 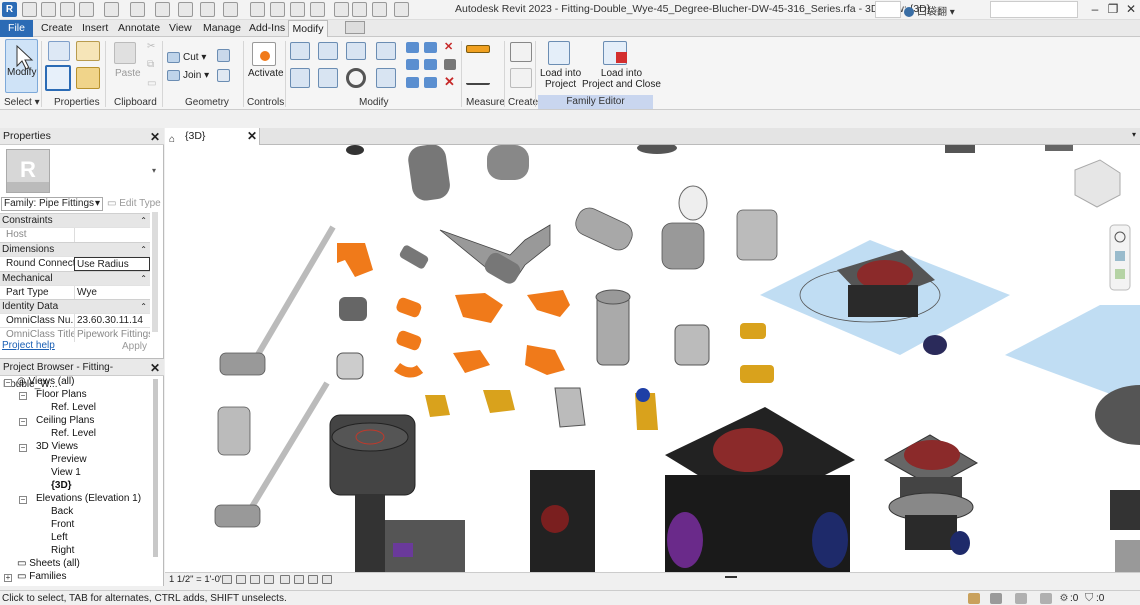 What do you see at coordinates (255, 579) in the screenshot?
I see `sun-path-icon` at bounding box center [255, 579].